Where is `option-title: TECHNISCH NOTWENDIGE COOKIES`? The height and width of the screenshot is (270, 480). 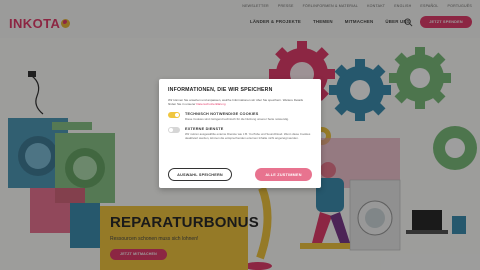 option-title: TECHNISCH NOTWENDIGE COOKIES is located at coordinates (222, 114).